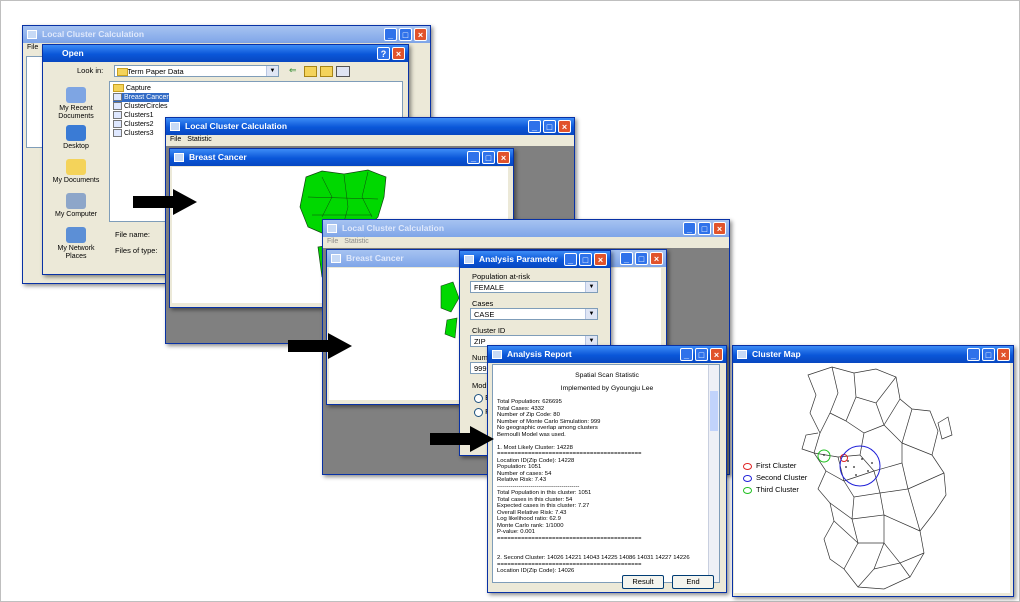 This screenshot has height=602, width=1020. Describe the element at coordinates (76, 180) in the screenshot. I see `place-label: My Documents` at that location.